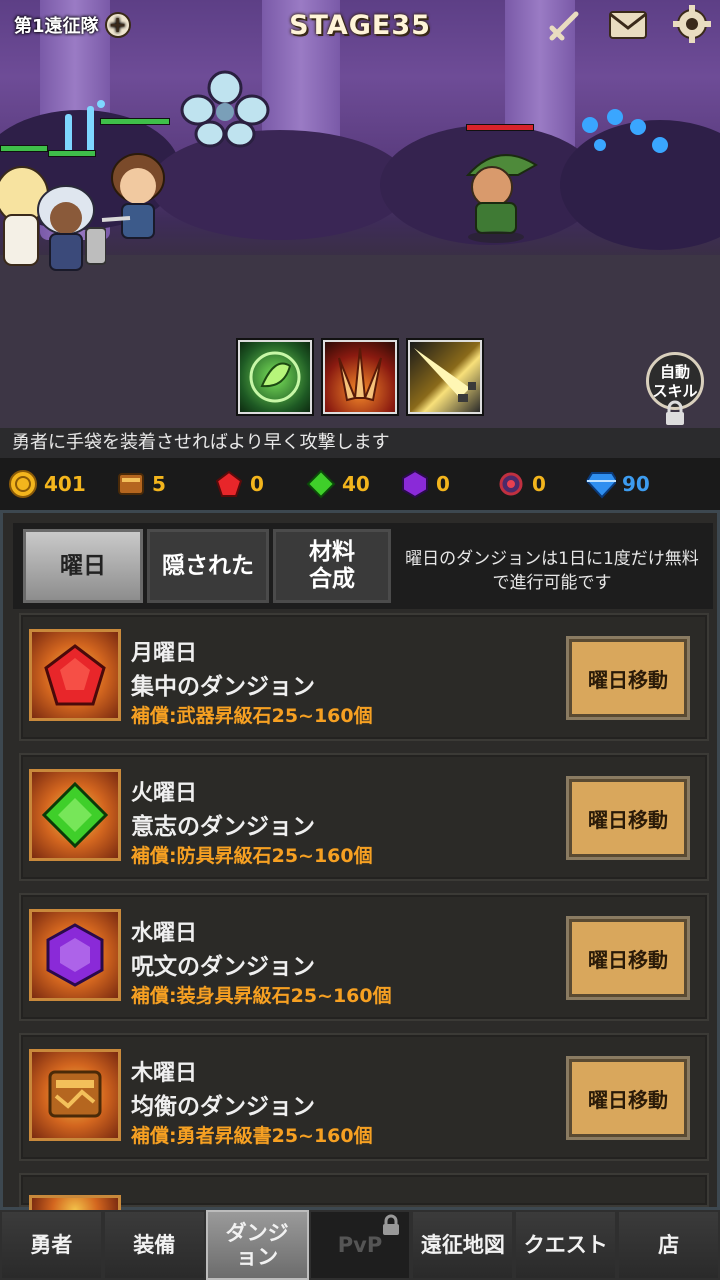 This screenshot has height=1280, width=720. I want to click on nav-dungeon: ダンジ ョン, so click(257, 1245).